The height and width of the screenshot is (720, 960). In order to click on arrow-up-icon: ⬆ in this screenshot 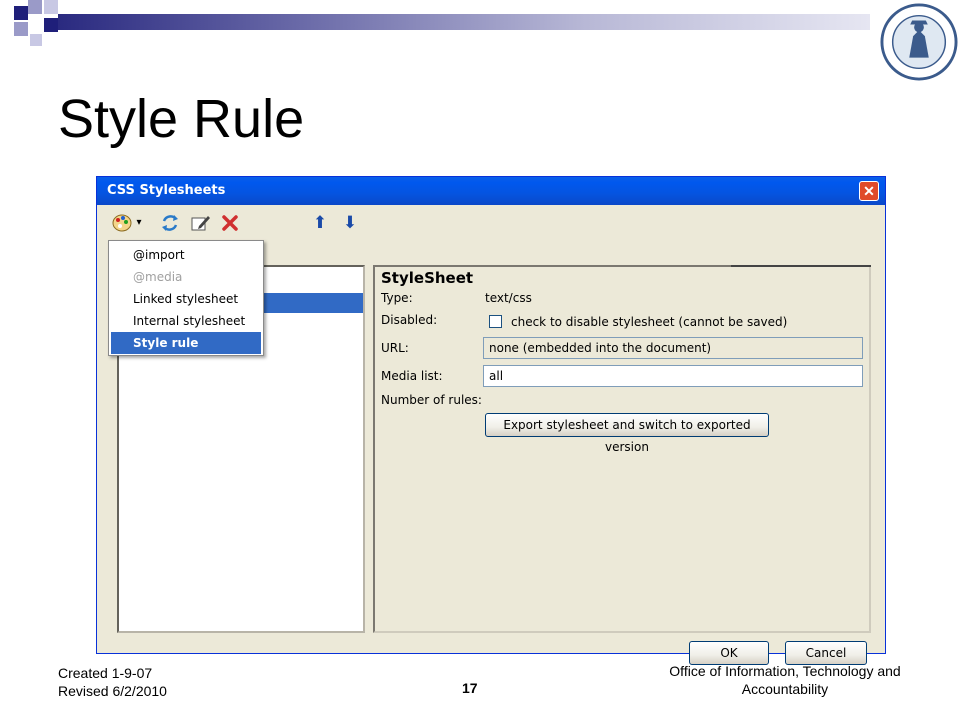, I will do `click(320, 223)`.